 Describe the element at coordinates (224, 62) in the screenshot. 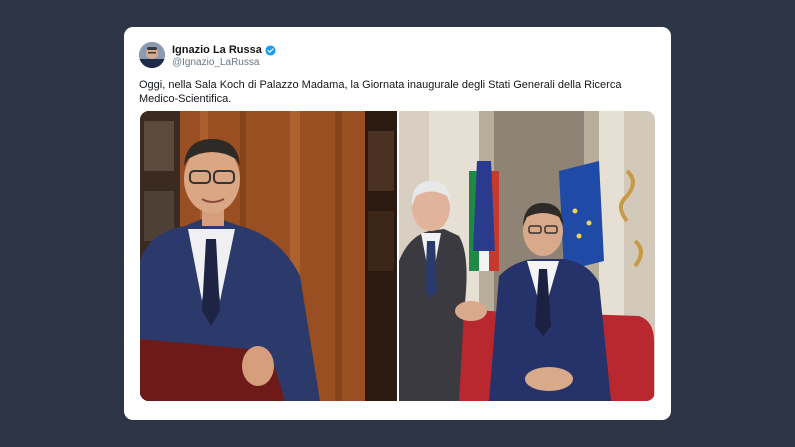

I see `author-handle: @Ignazio_LaRussa` at that location.